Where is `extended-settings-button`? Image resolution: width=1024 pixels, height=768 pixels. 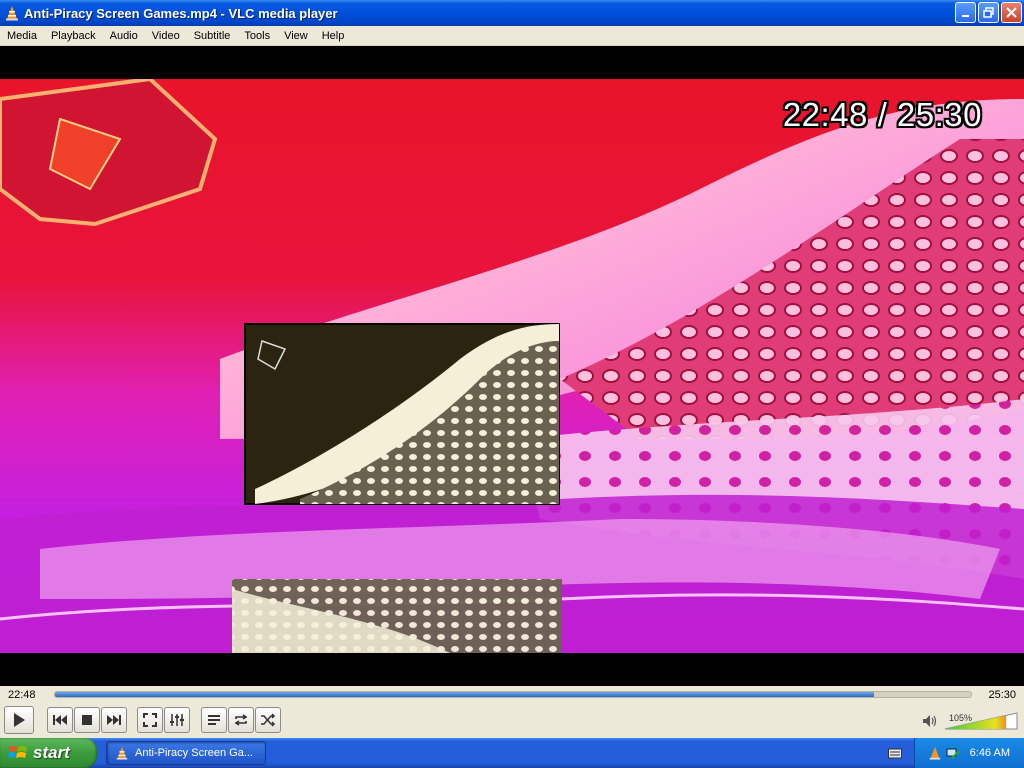
extended-settings-button is located at coordinates (177, 720).